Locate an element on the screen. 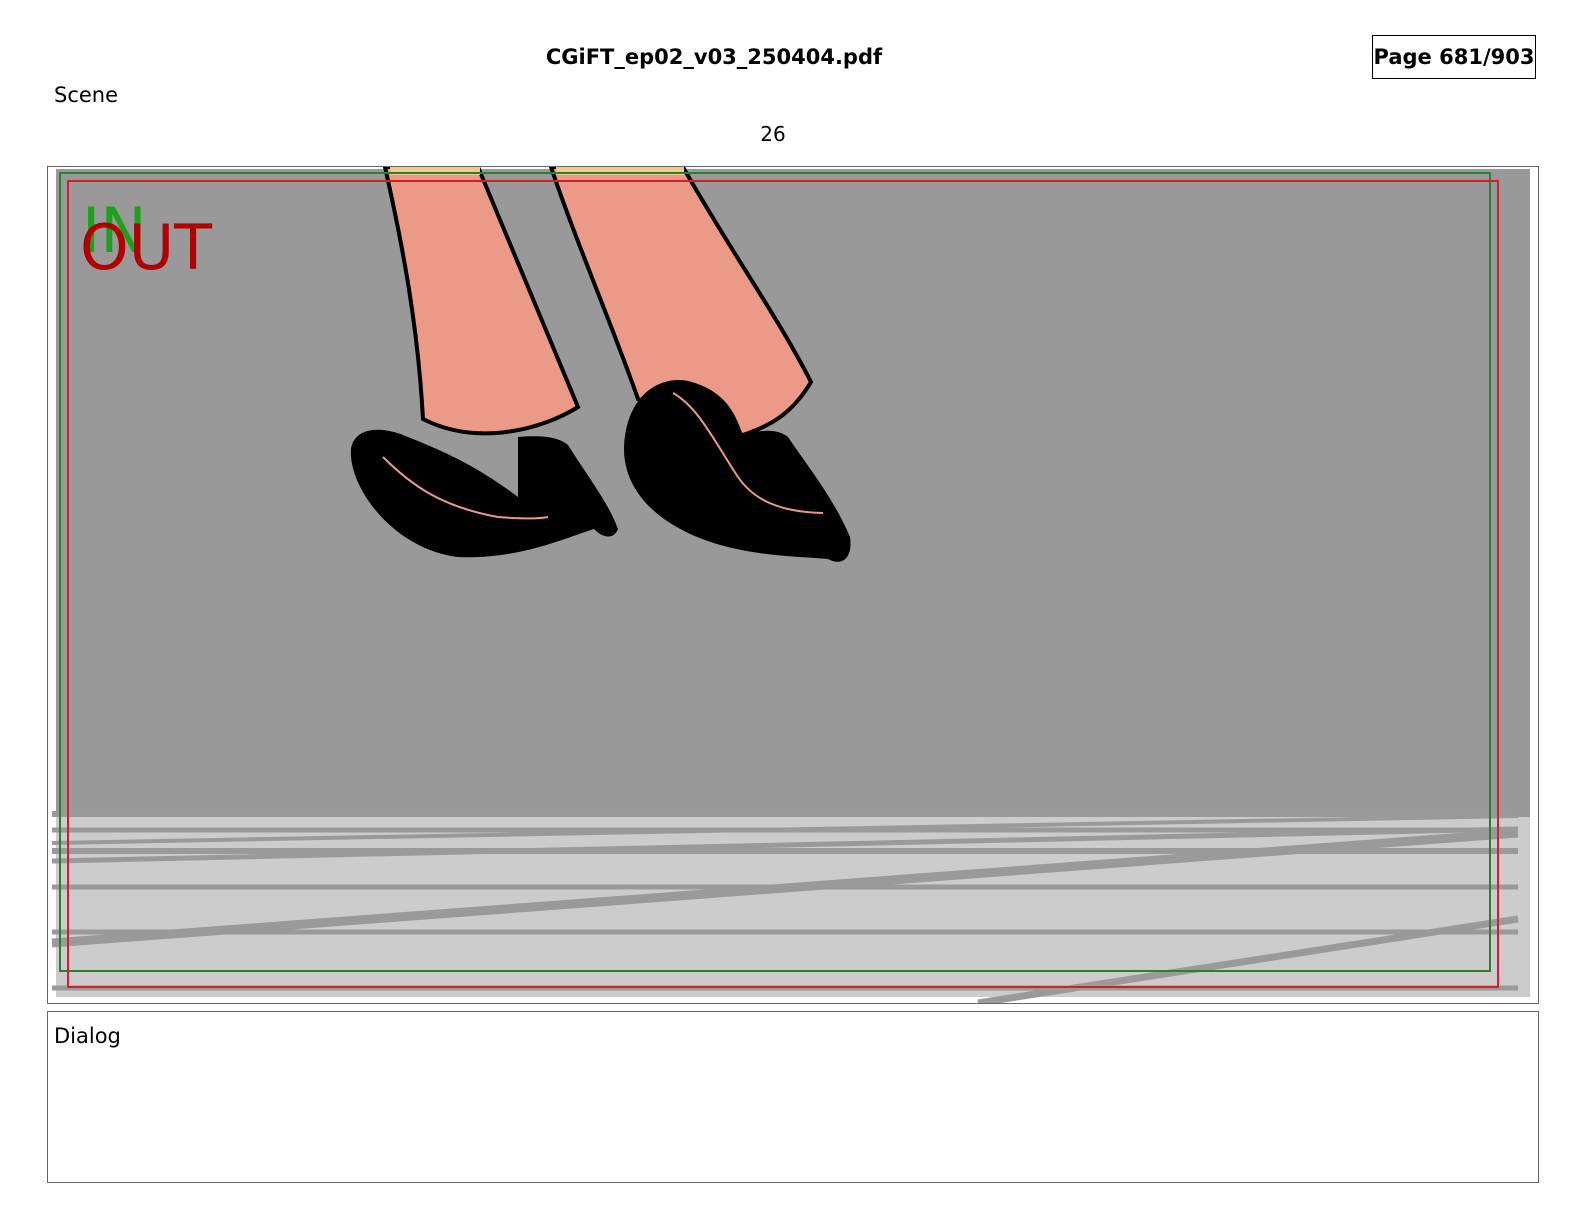 This screenshot has width=1584, height=1224. page-indicator: Page 681/903 is located at coordinates (1454, 57).